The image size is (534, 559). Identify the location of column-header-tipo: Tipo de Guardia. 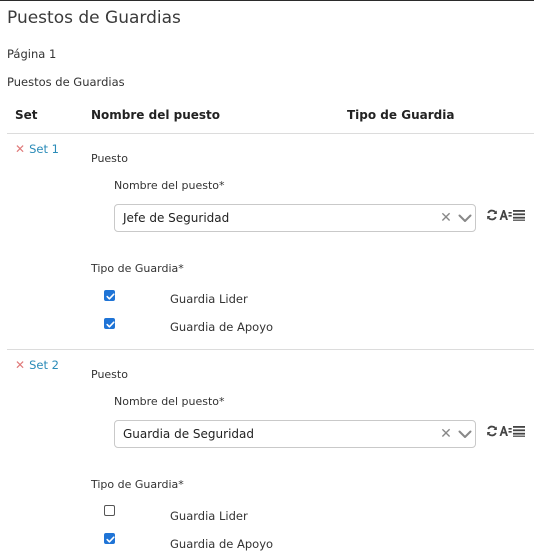
(401, 115).